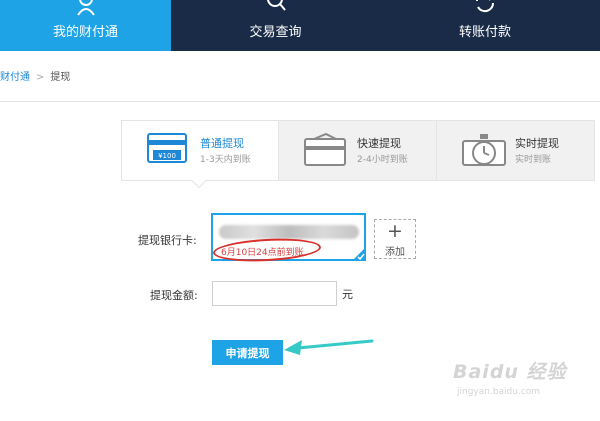  Describe the element at coordinates (289, 232) in the screenshot. I see `blurred-card-info` at that location.